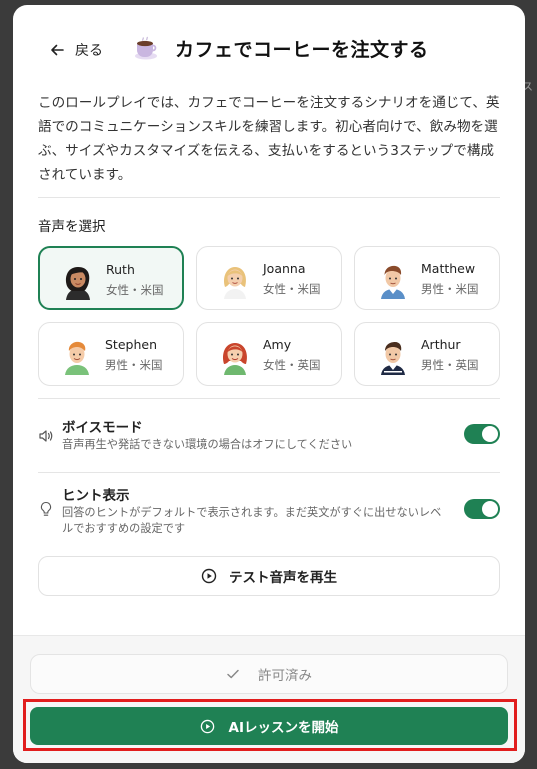 Image resolution: width=537 pixels, height=769 pixels. I want to click on arrow-left-icon, so click(57, 50).